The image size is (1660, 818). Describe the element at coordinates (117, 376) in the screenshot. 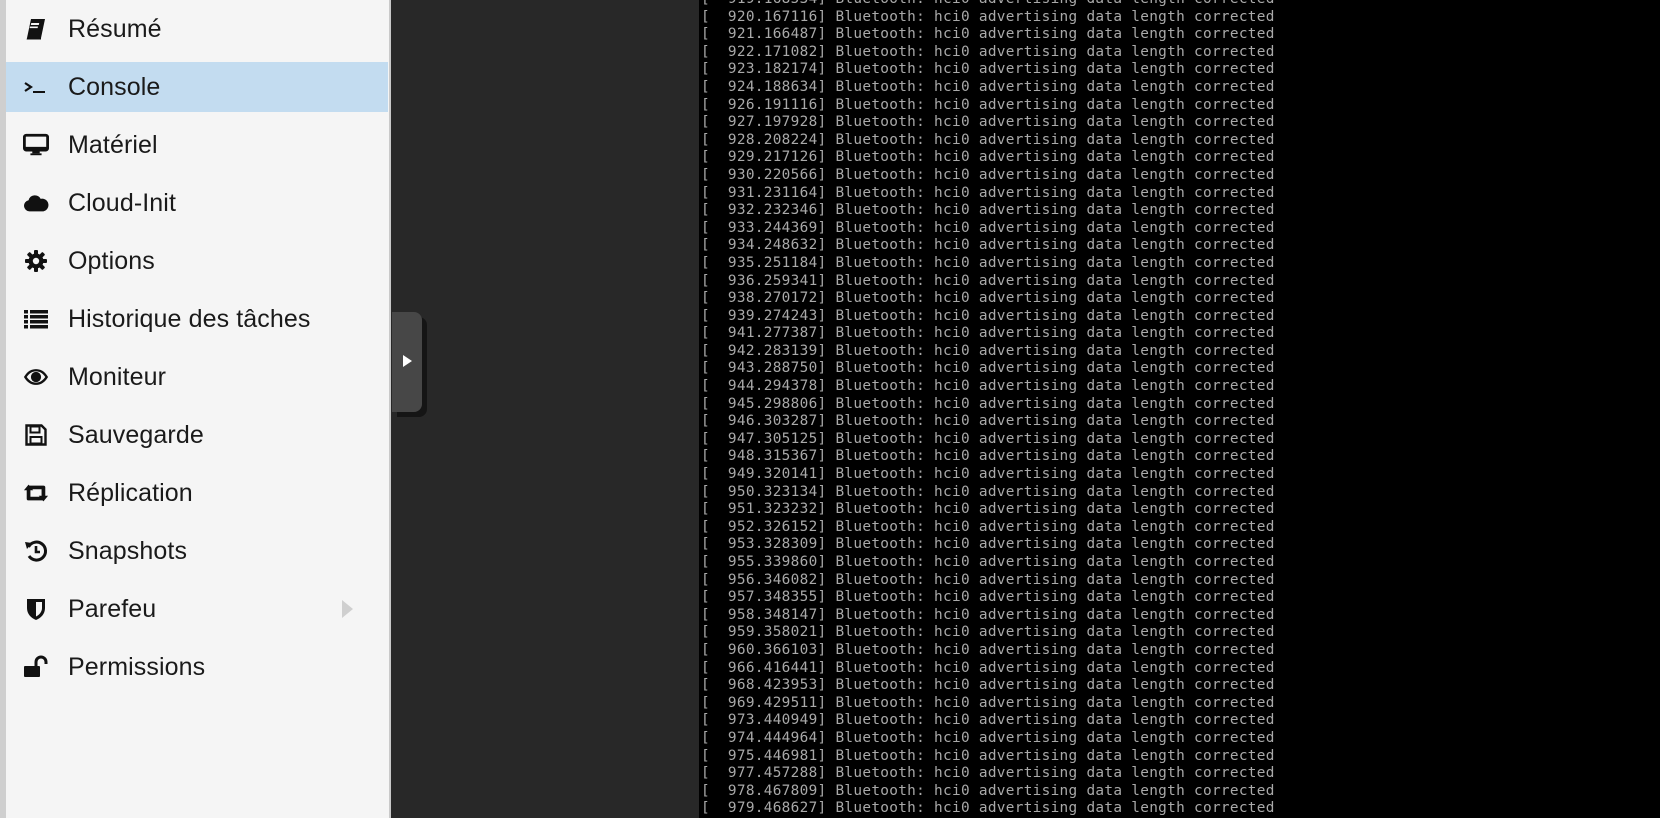

I see `sidebar-item-label: Moniteur` at that location.